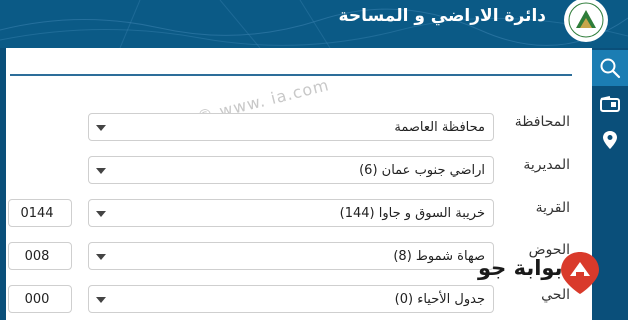 The height and width of the screenshot is (320, 628). I want to click on directorate-value: اراضي جنوب عمان (6), so click(422, 170).